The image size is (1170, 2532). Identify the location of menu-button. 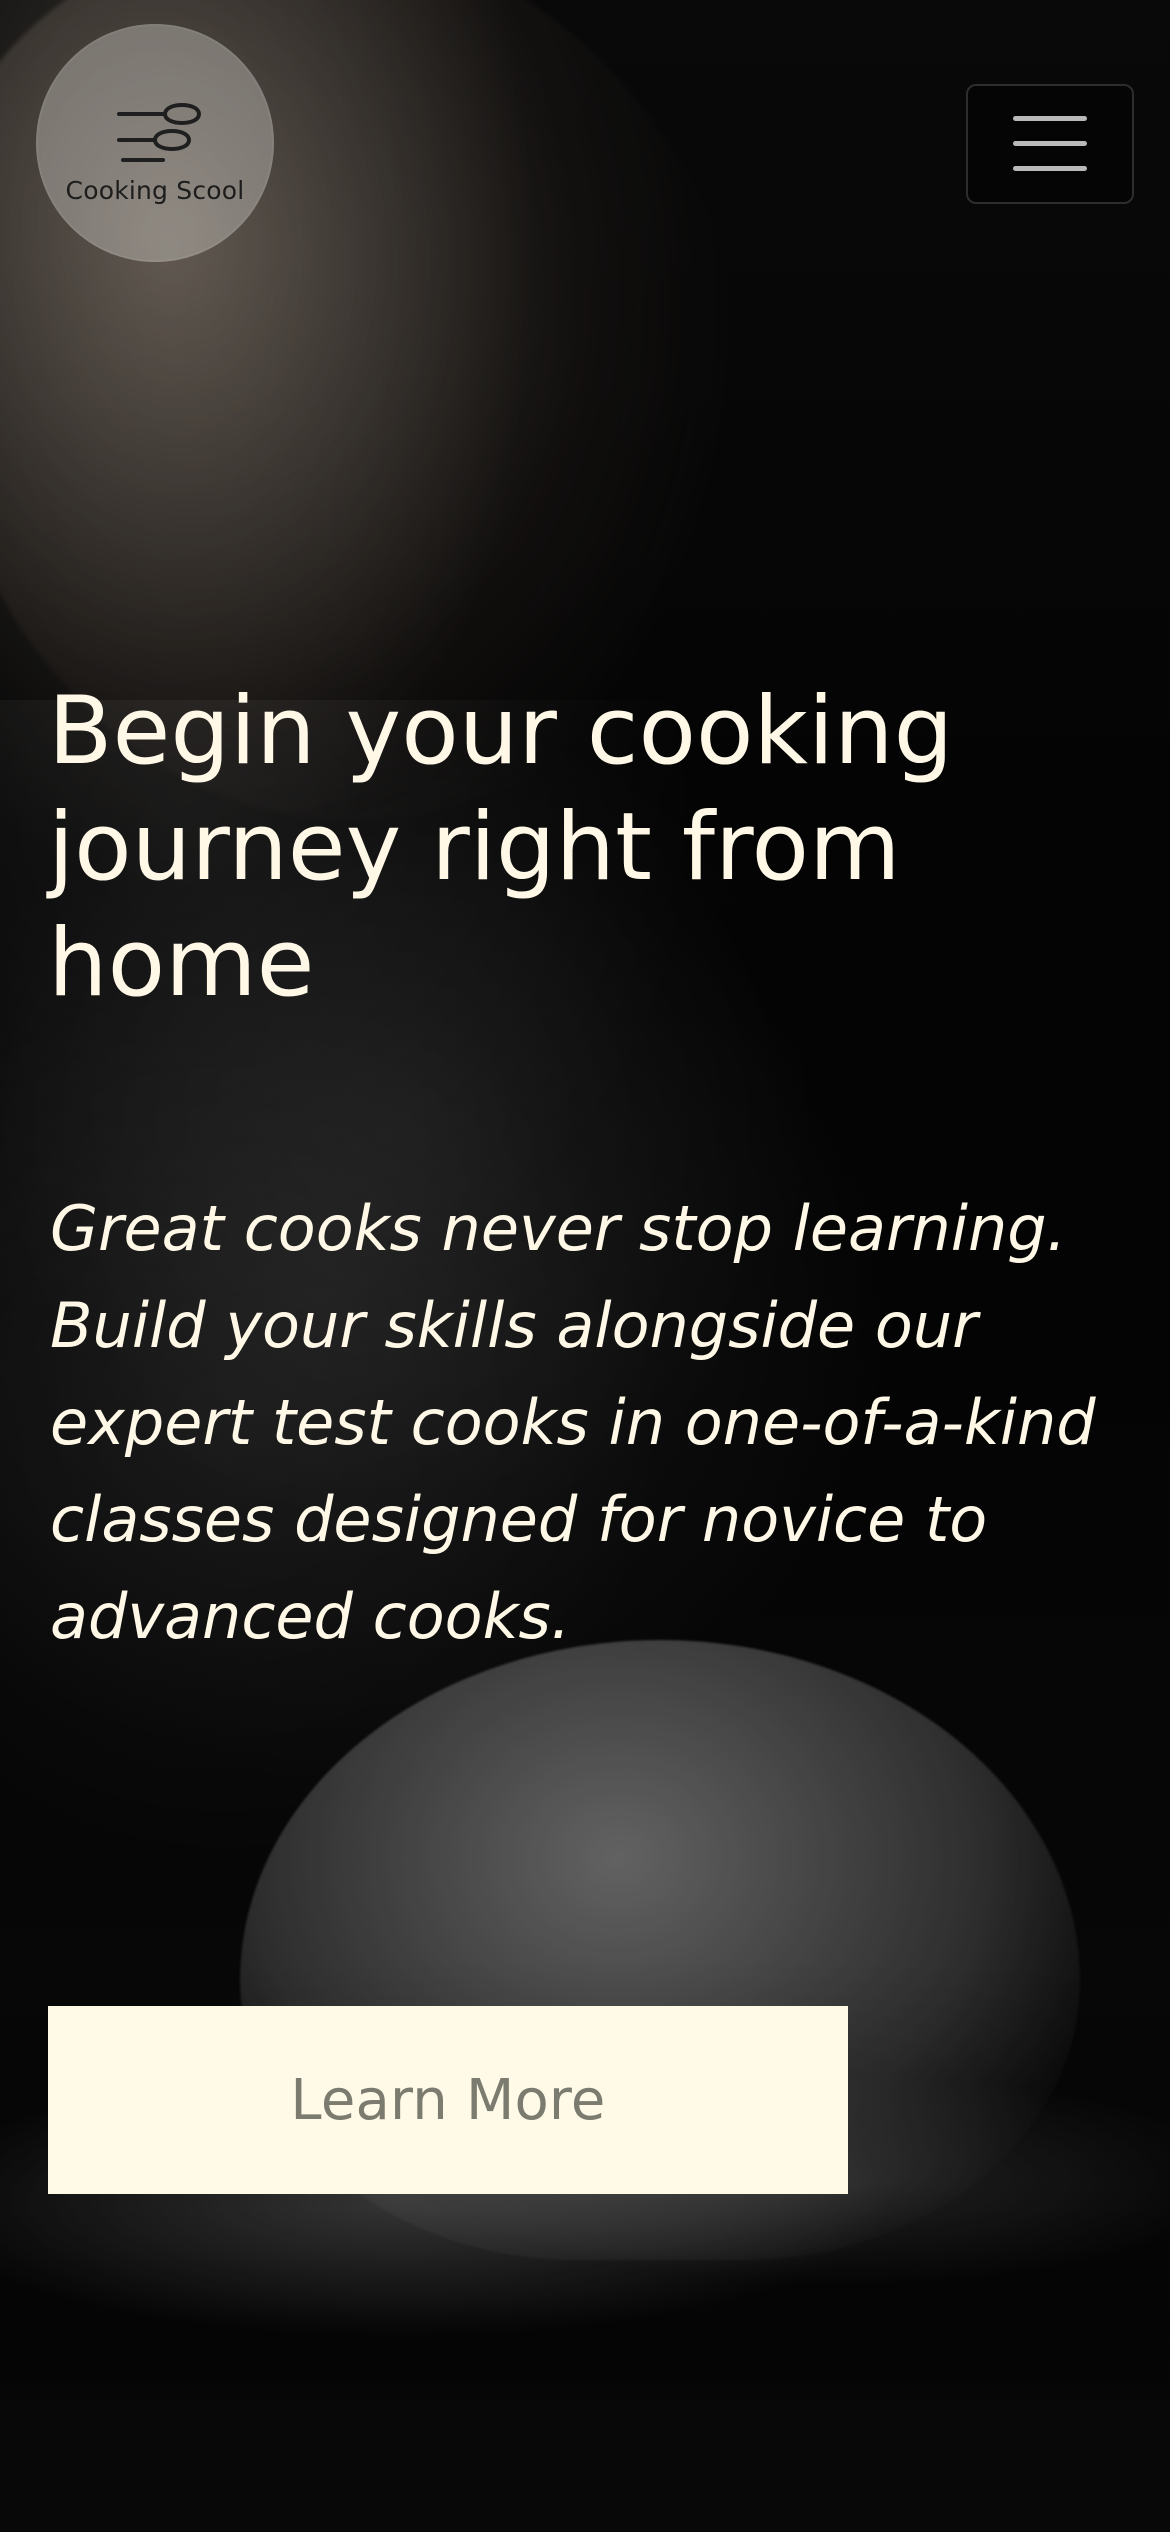
(1050, 144).